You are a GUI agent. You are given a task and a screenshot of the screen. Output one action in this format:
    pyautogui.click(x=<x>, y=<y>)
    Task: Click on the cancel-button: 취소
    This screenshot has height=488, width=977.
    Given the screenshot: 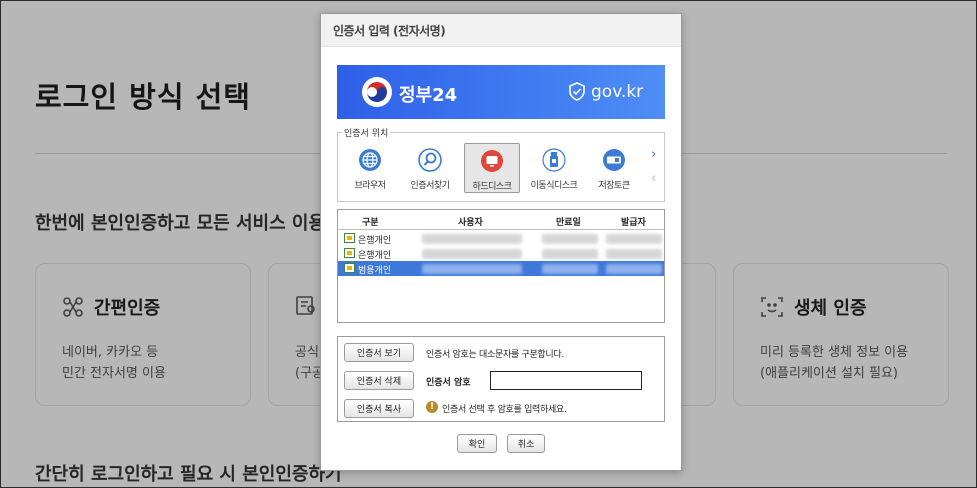 What is the action you would take?
    pyautogui.click(x=526, y=443)
    